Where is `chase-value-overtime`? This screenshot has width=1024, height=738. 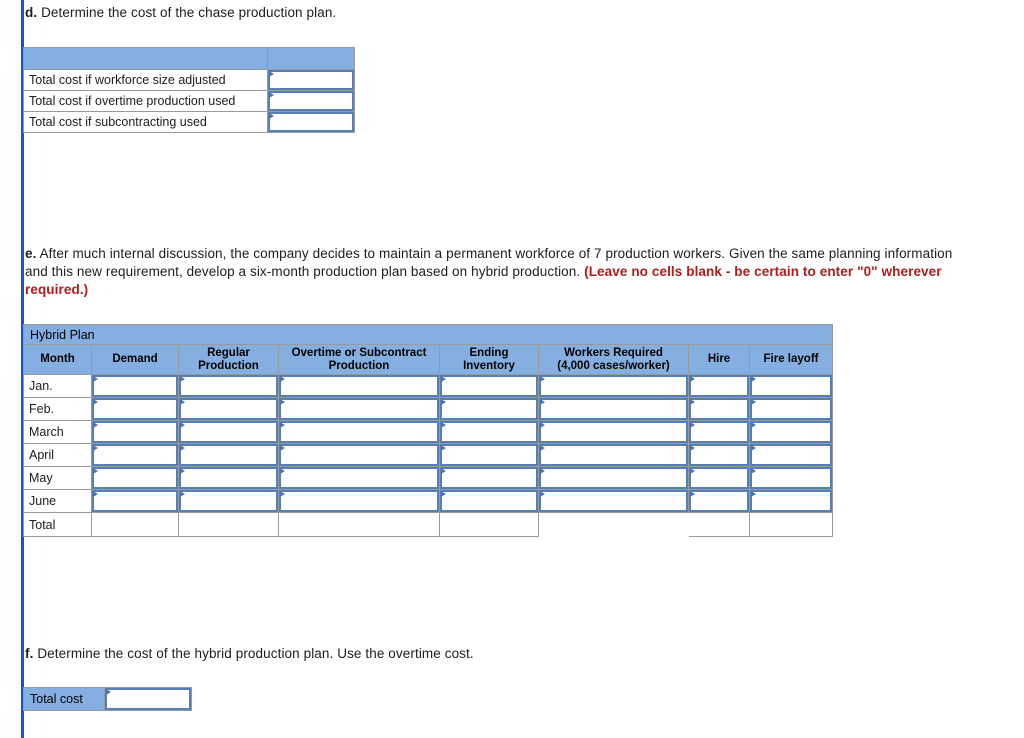
chase-value-overtime is located at coordinates (311, 101).